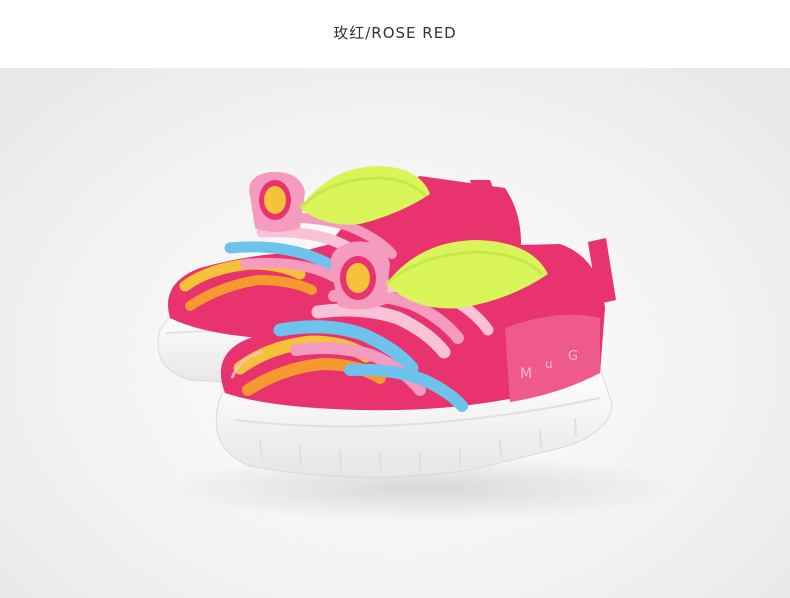  Describe the element at coordinates (395, 33) in the screenshot. I see `color-caption: 玫红/ROSE RED` at that location.